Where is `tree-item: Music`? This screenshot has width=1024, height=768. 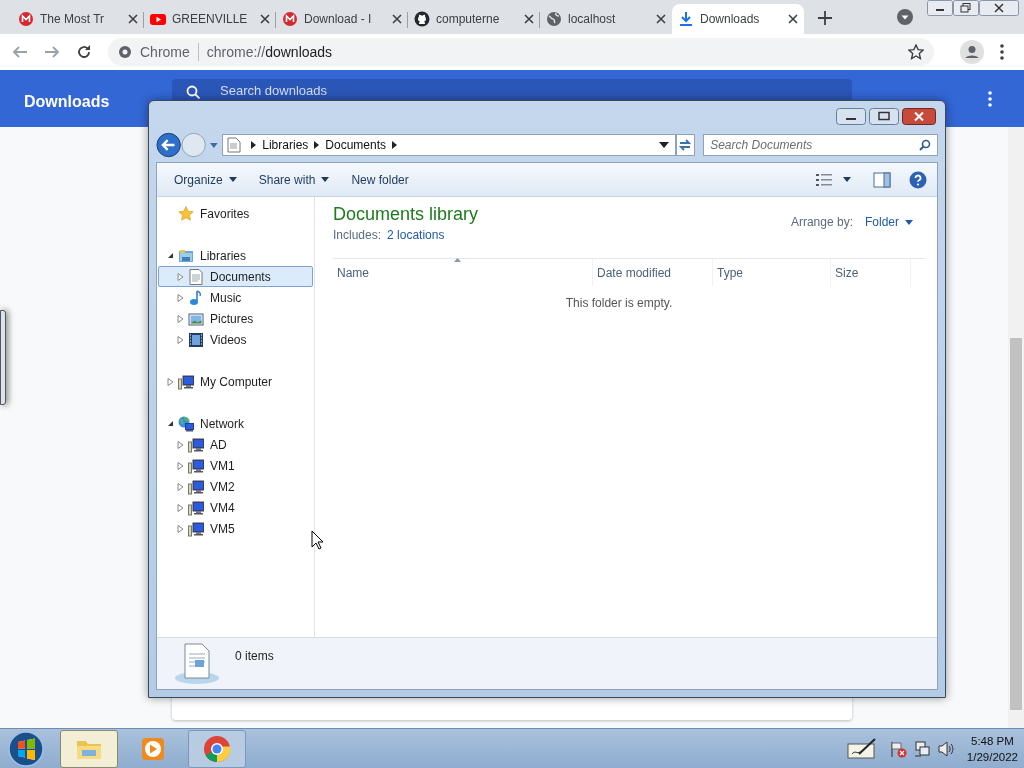
tree-item: Music is located at coordinates (235, 297).